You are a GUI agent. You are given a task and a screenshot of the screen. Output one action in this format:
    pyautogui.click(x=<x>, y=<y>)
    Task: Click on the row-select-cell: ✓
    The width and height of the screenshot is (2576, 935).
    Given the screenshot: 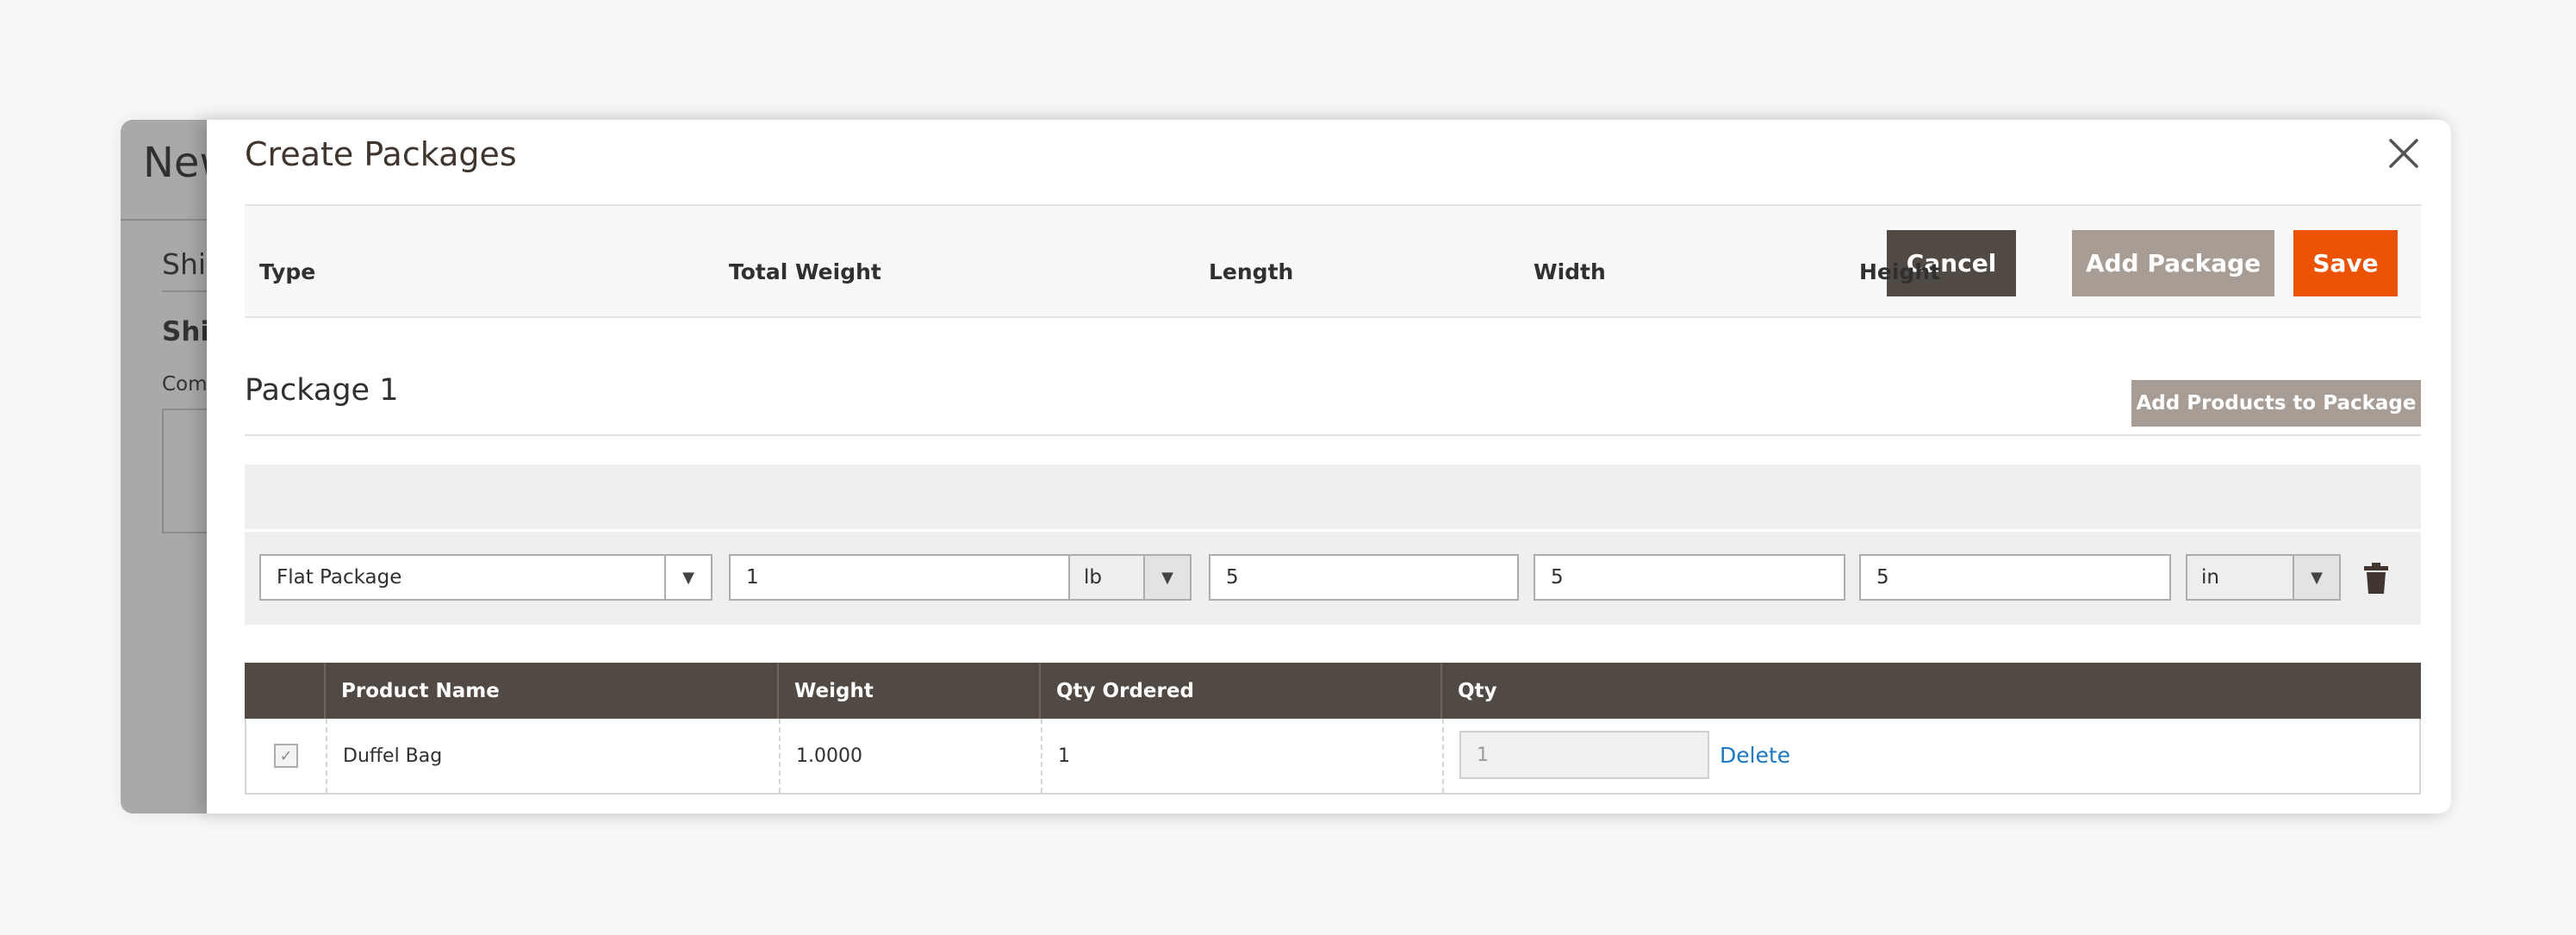 What is the action you would take?
    pyautogui.click(x=286, y=756)
    